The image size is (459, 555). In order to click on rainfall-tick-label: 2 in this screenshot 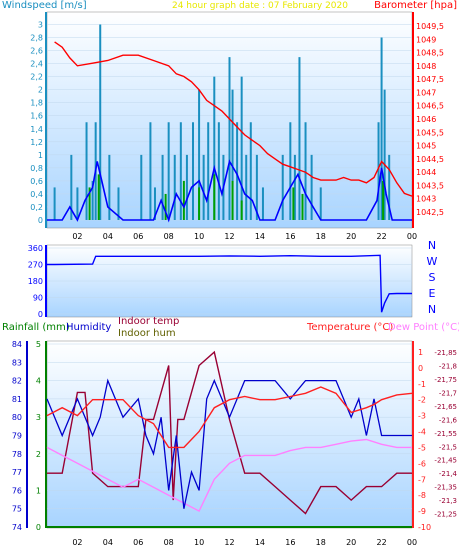, I will do `click(38, 454)`.